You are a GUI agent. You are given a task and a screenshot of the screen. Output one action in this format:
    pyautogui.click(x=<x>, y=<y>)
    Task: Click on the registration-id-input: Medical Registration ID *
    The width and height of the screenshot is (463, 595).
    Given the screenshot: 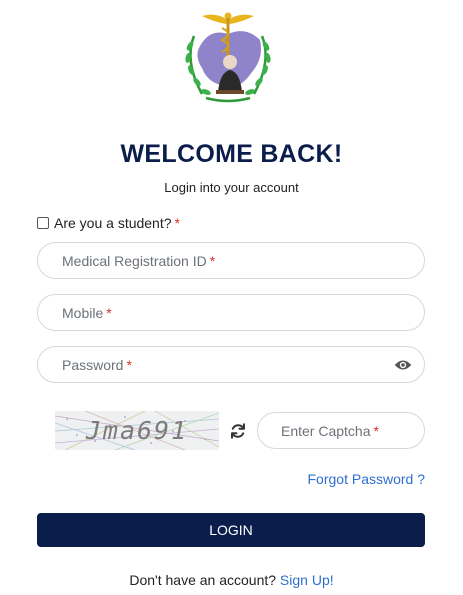 What is the action you would take?
    pyautogui.click(x=231, y=260)
    